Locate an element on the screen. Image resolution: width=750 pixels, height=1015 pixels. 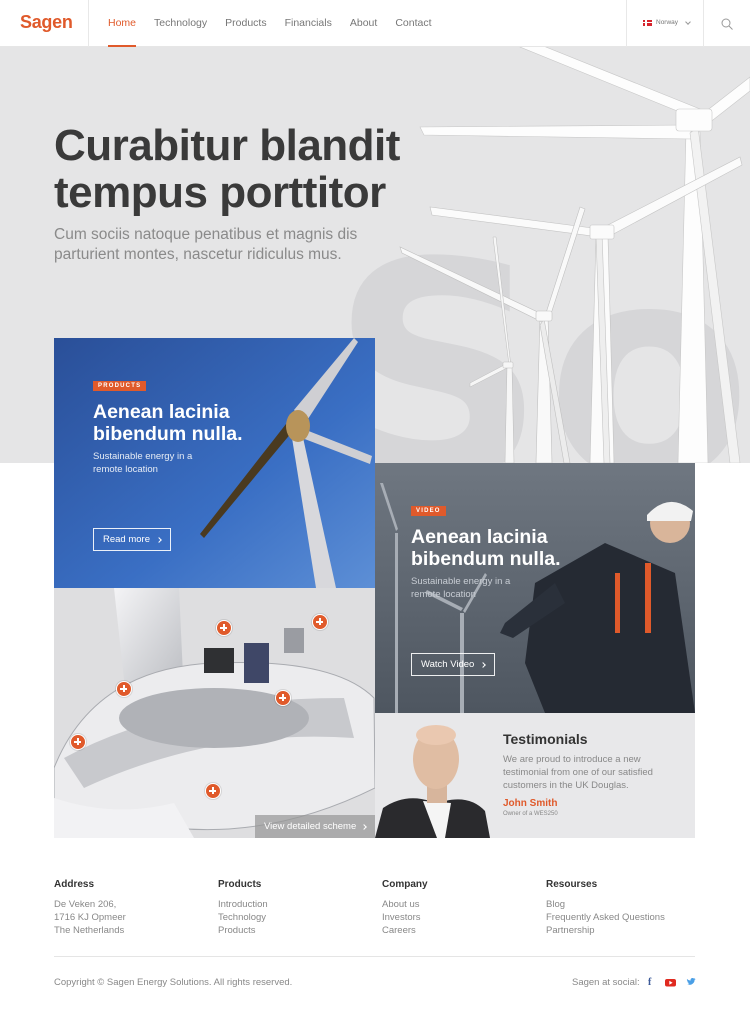
address-line: The Netherlands is located at coordinates (89, 930).